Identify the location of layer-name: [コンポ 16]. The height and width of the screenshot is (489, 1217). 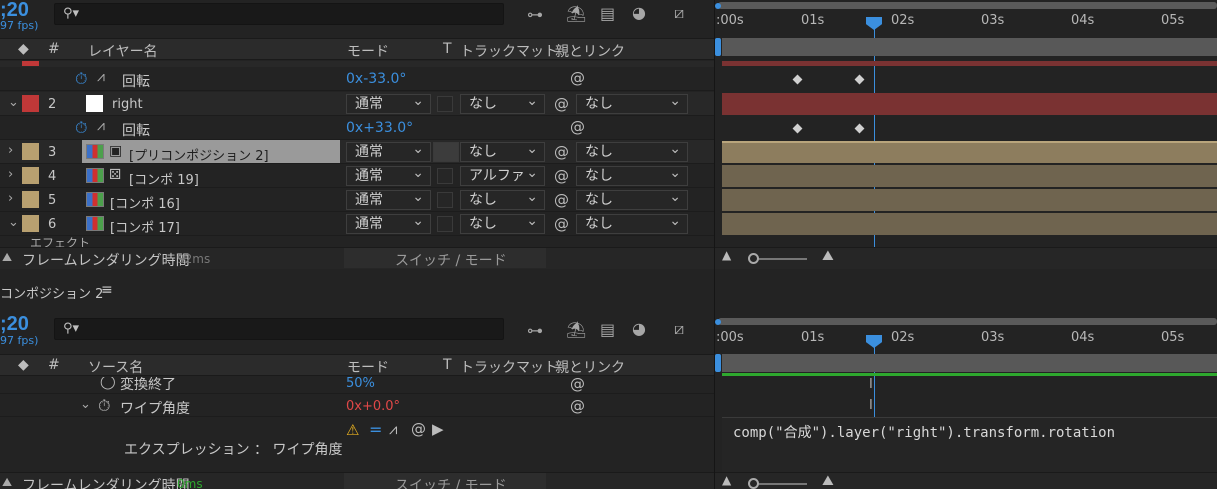
(145, 202).